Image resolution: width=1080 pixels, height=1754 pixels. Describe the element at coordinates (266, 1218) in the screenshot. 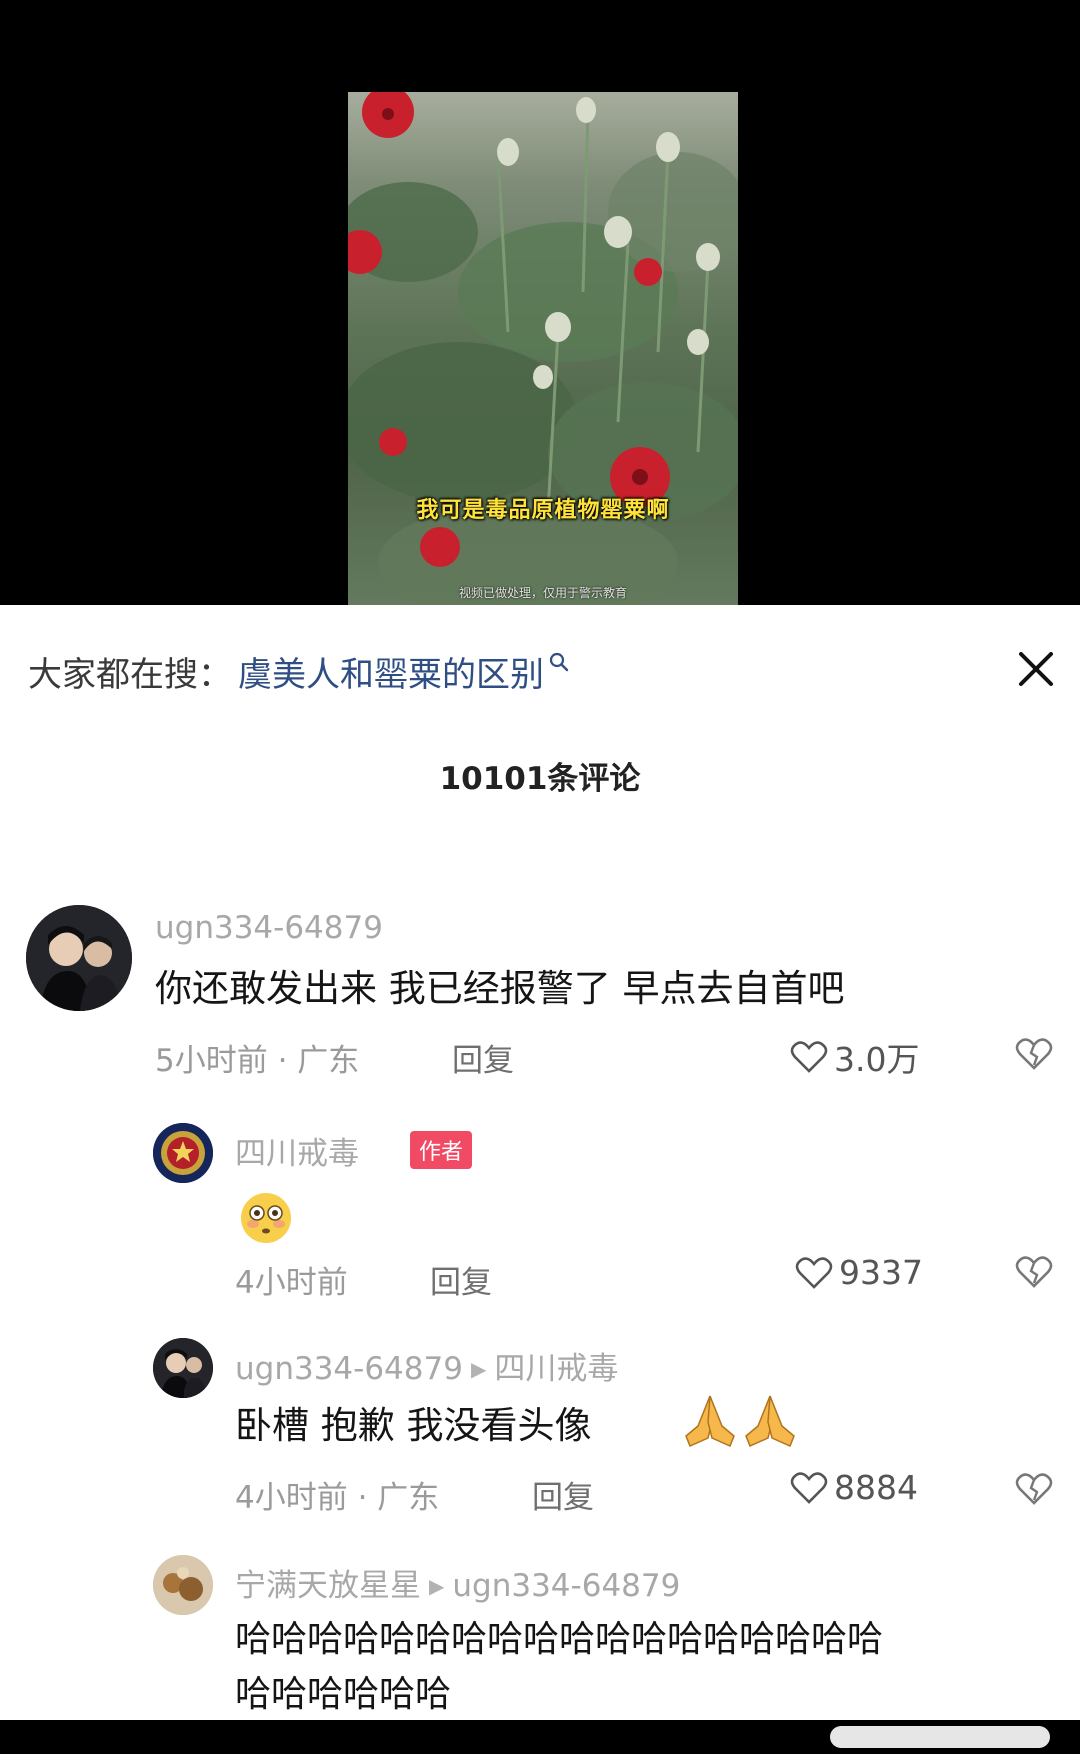

I see `flushed-face-emoji` at that location.